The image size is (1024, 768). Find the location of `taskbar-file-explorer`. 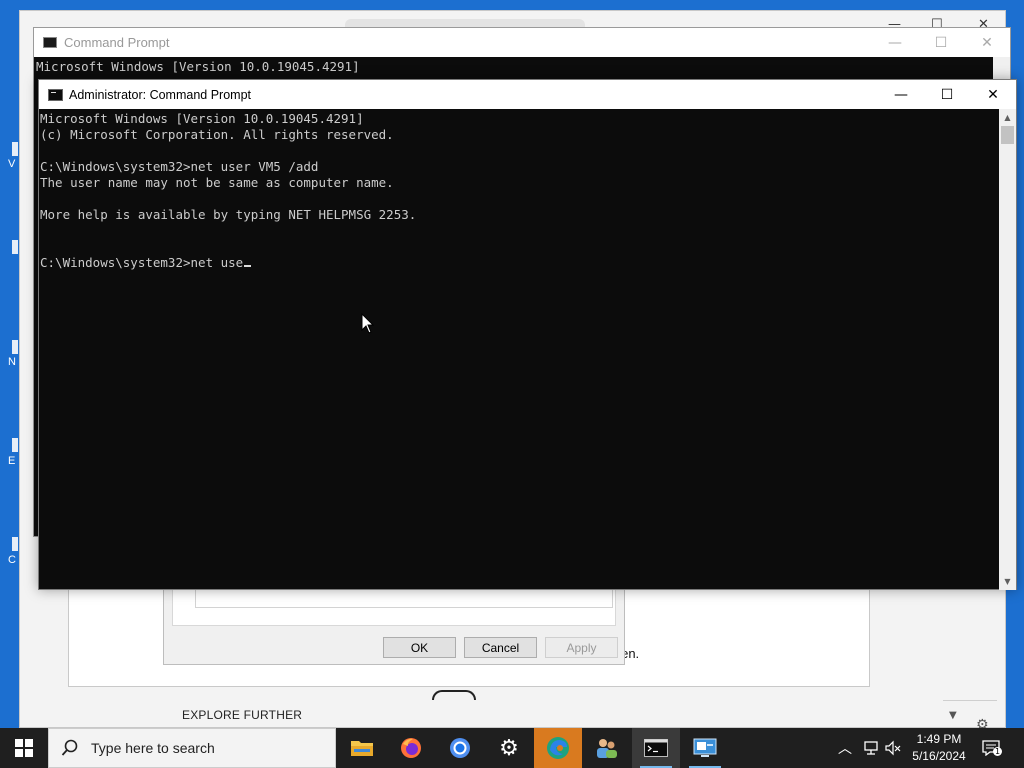

taskbar-file-explorer is located at coordinates (362, 748).